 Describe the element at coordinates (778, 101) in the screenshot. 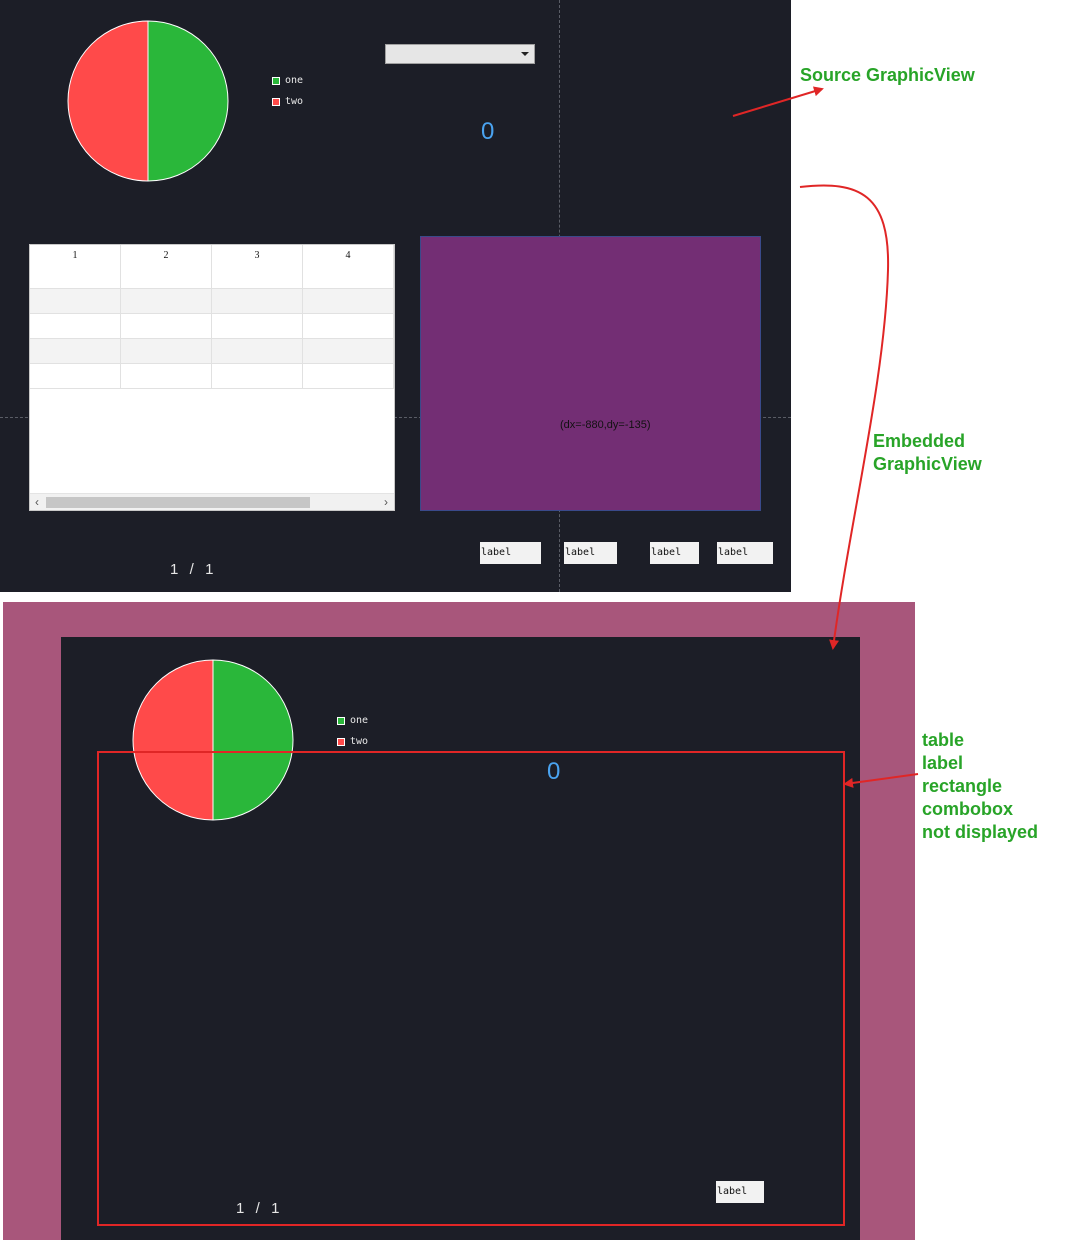

I see `arrow-to-source` at that location.